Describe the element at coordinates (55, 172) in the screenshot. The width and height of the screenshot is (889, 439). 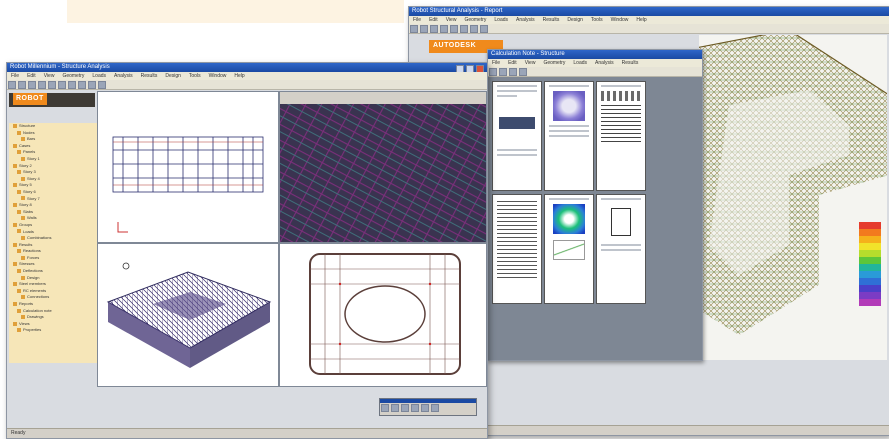
I see `tree-item: Story 3` at that location.